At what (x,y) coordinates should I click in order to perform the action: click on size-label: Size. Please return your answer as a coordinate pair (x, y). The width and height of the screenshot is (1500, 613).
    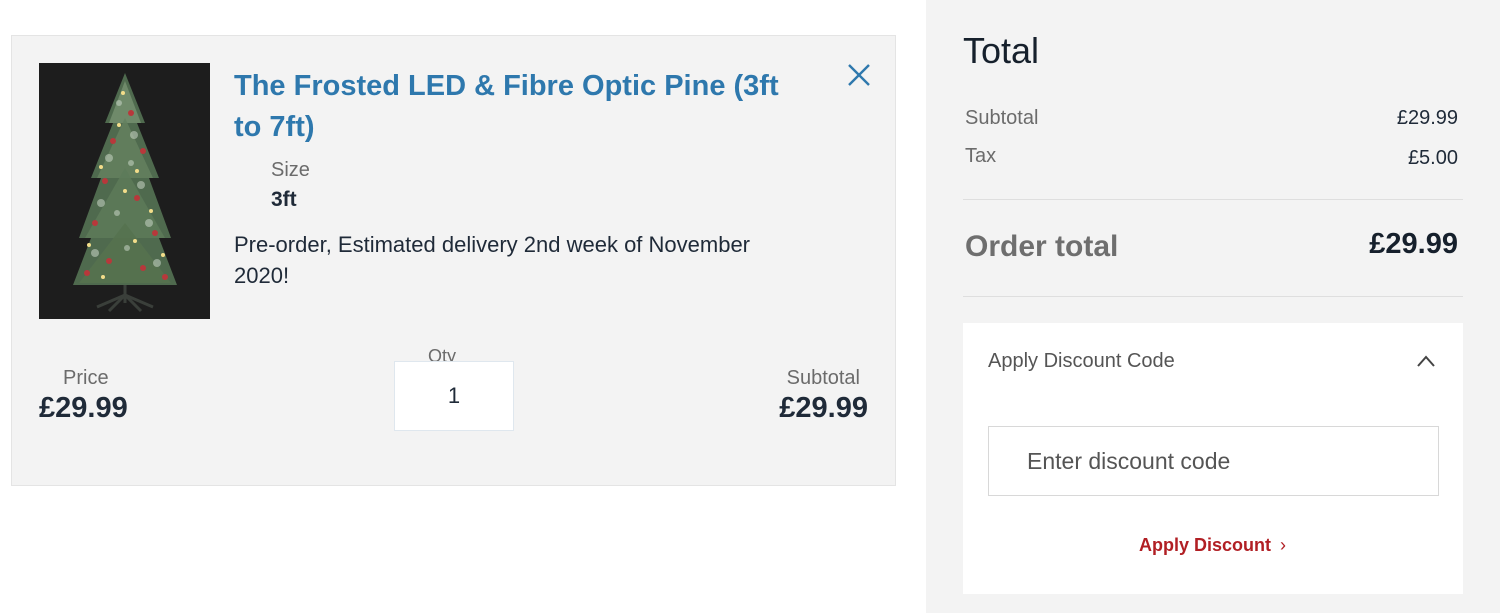
    Looking at the image, I should click on (290, 170).